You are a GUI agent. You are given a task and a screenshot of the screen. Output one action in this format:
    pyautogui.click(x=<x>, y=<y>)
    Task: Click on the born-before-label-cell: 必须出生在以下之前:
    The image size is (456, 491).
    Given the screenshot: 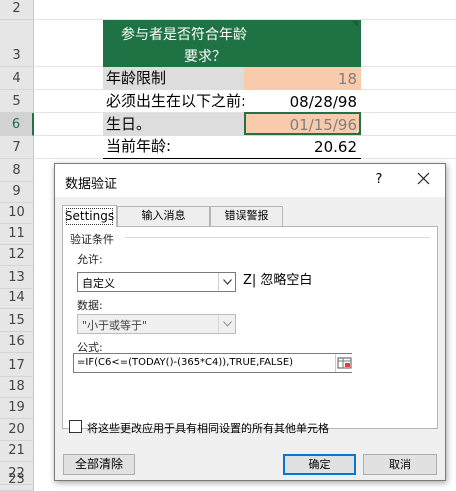 What is the action you would take?
    pyautogui.click(x=173, y=101)
    